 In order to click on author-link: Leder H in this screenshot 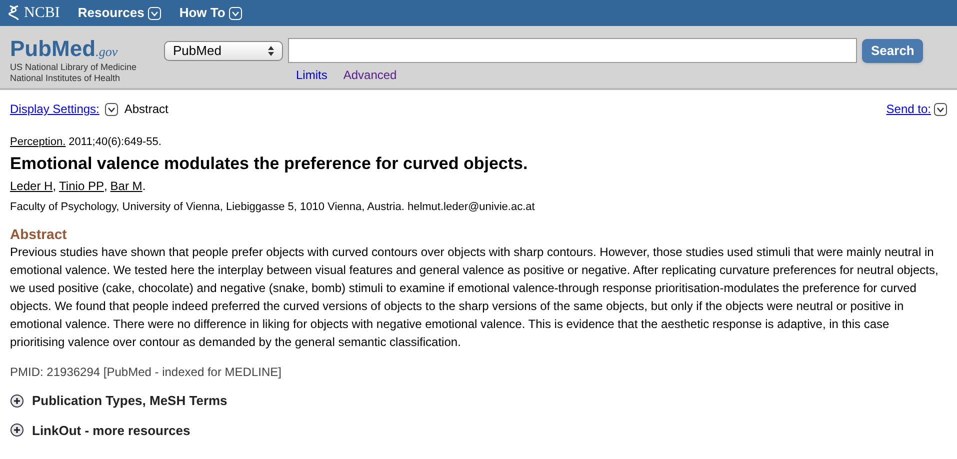, I will do `click(31, 185)`.